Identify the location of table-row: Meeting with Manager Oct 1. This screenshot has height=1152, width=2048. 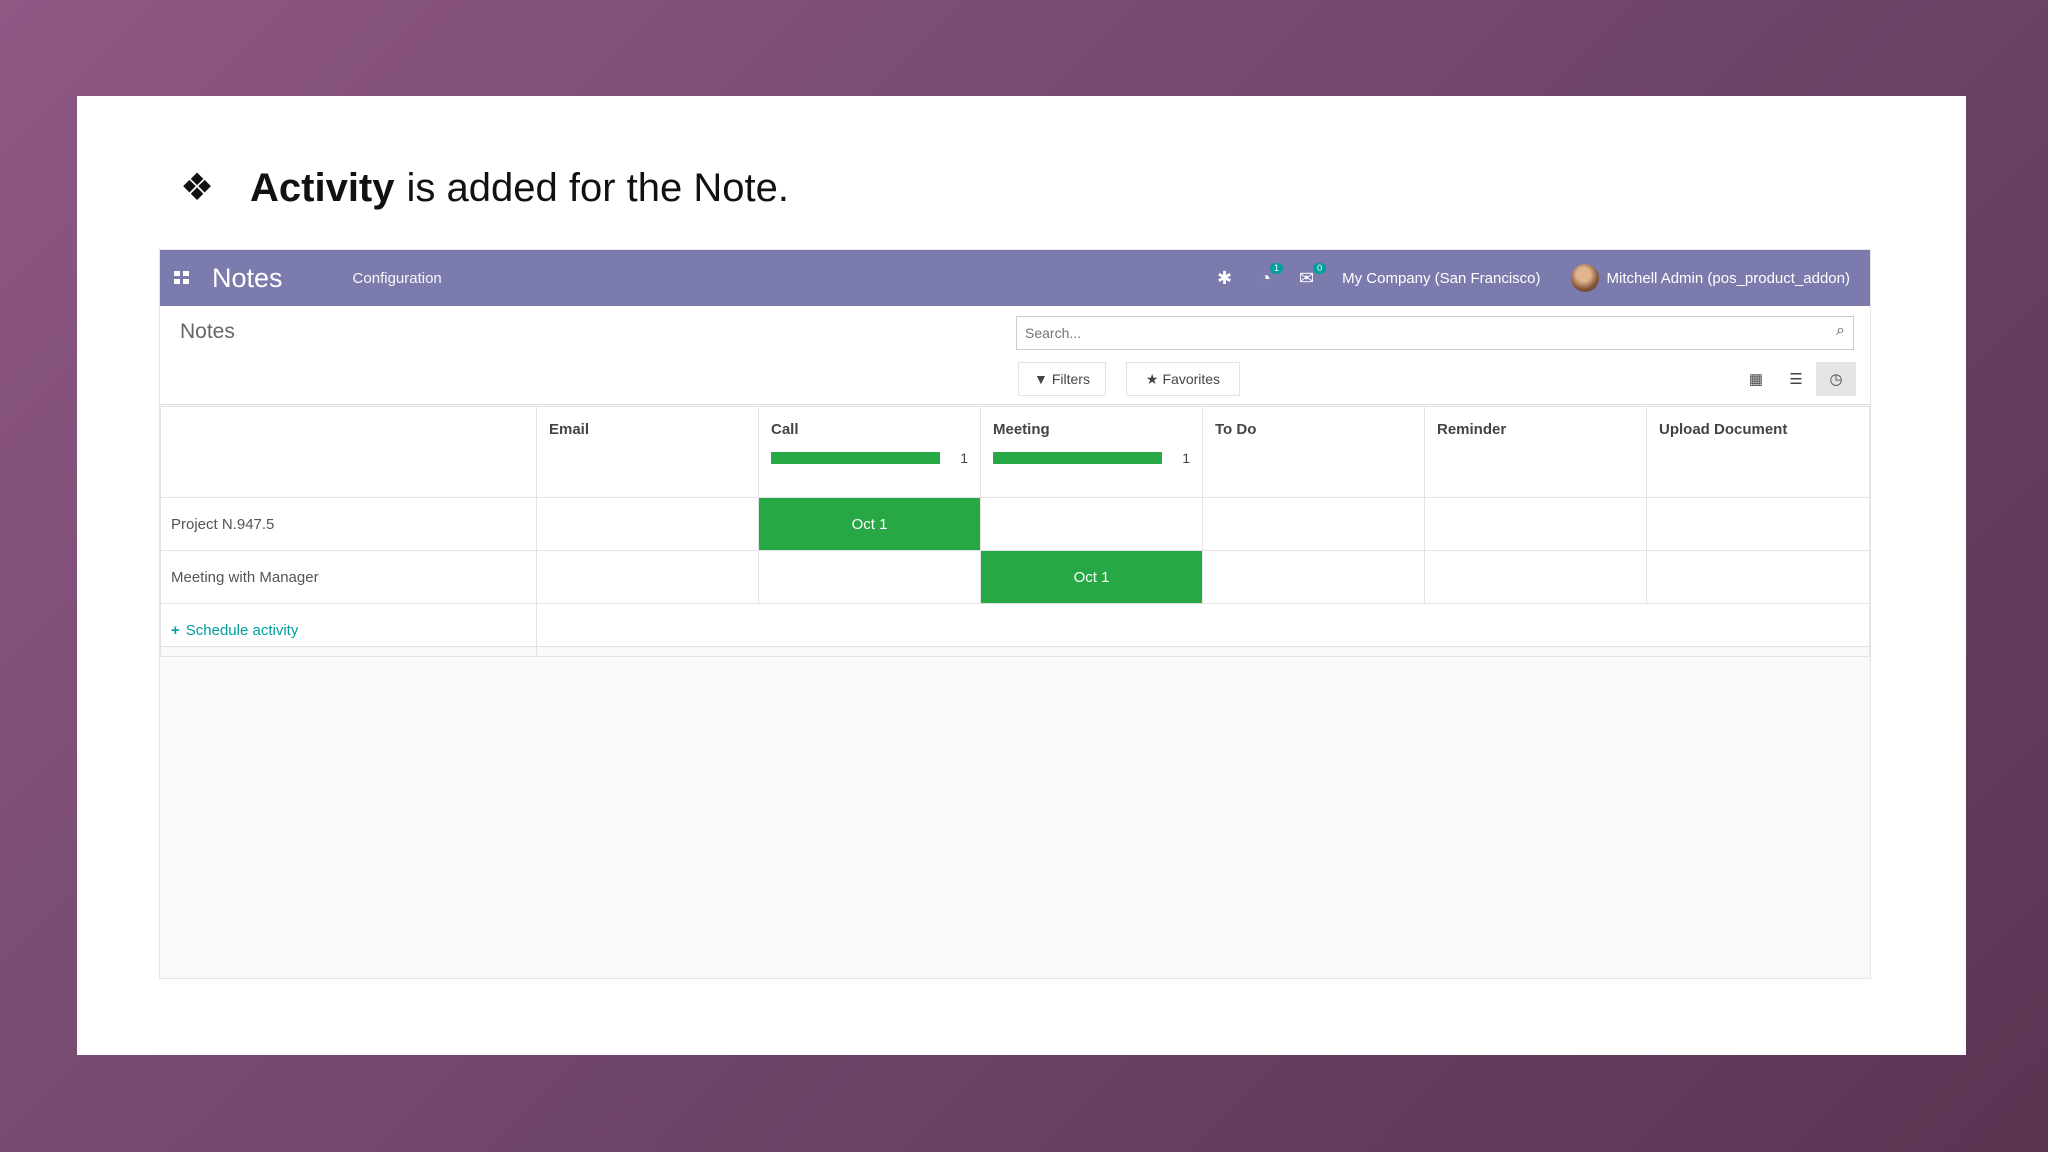
(1015, 577).